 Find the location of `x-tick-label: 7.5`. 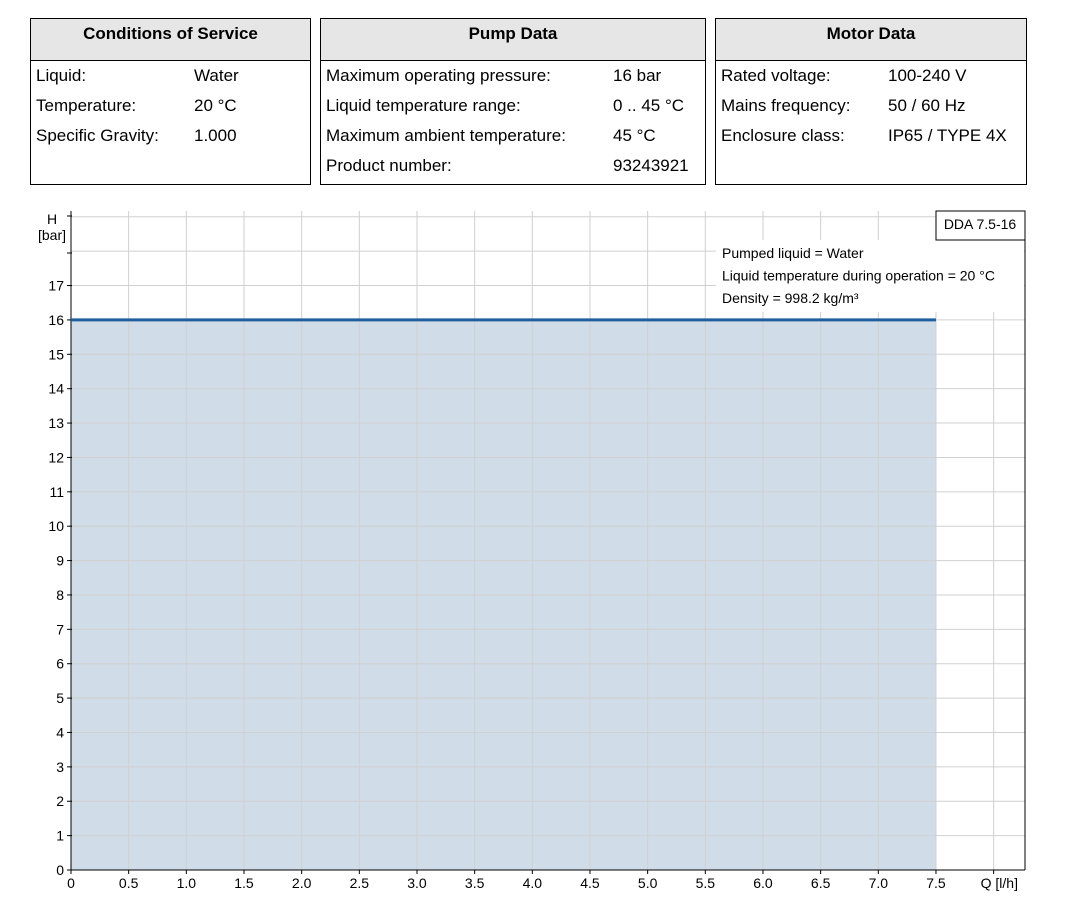

x-tick-label: 7.5 is located at coordinates (936, 883).